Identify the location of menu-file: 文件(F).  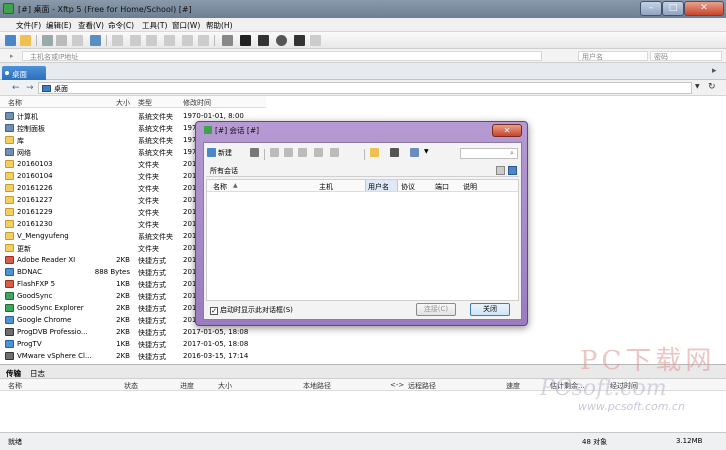
(28, 25).